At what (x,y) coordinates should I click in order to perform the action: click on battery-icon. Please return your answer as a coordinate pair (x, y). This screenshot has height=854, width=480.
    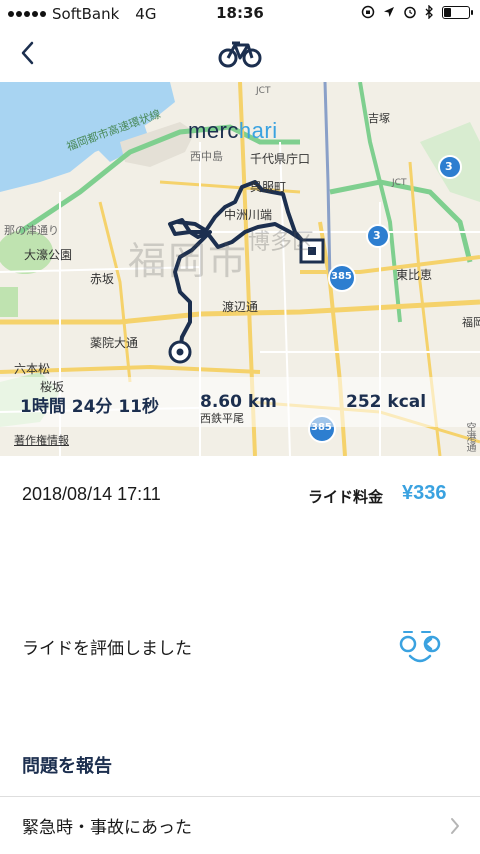
    Looking at the image, I should click on (457, 12).